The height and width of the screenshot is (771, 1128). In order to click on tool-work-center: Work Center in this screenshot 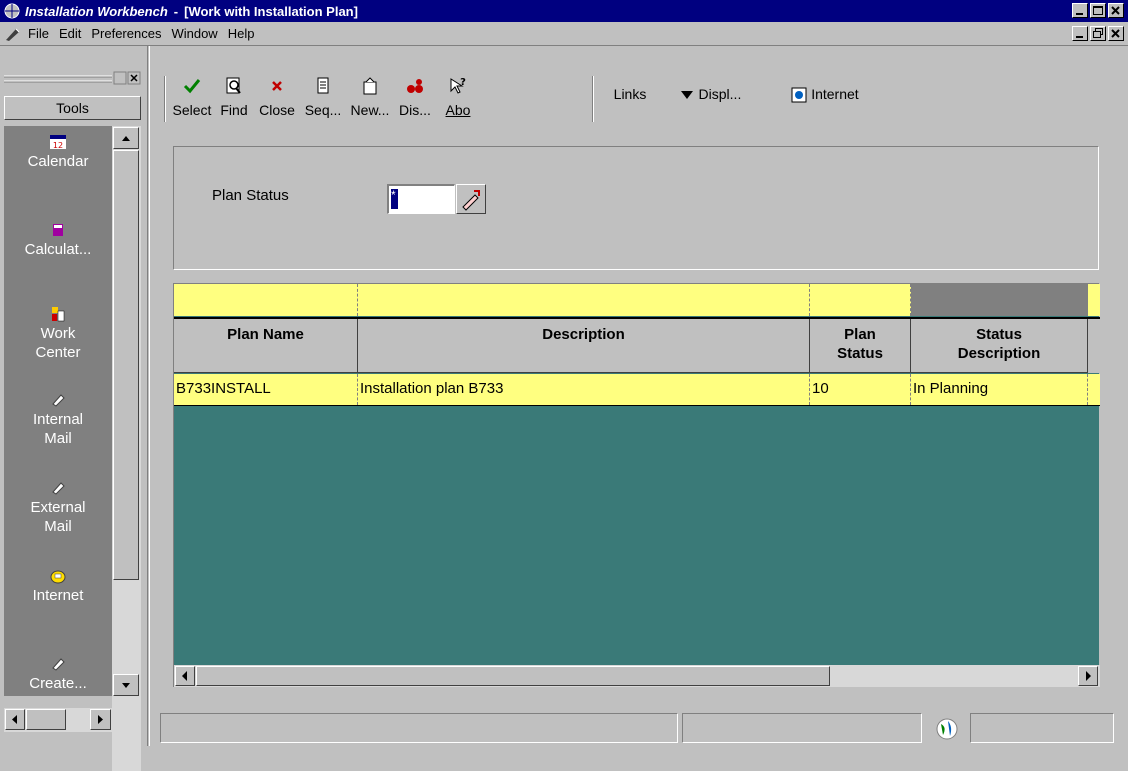, I will do `click(58, 334)`.